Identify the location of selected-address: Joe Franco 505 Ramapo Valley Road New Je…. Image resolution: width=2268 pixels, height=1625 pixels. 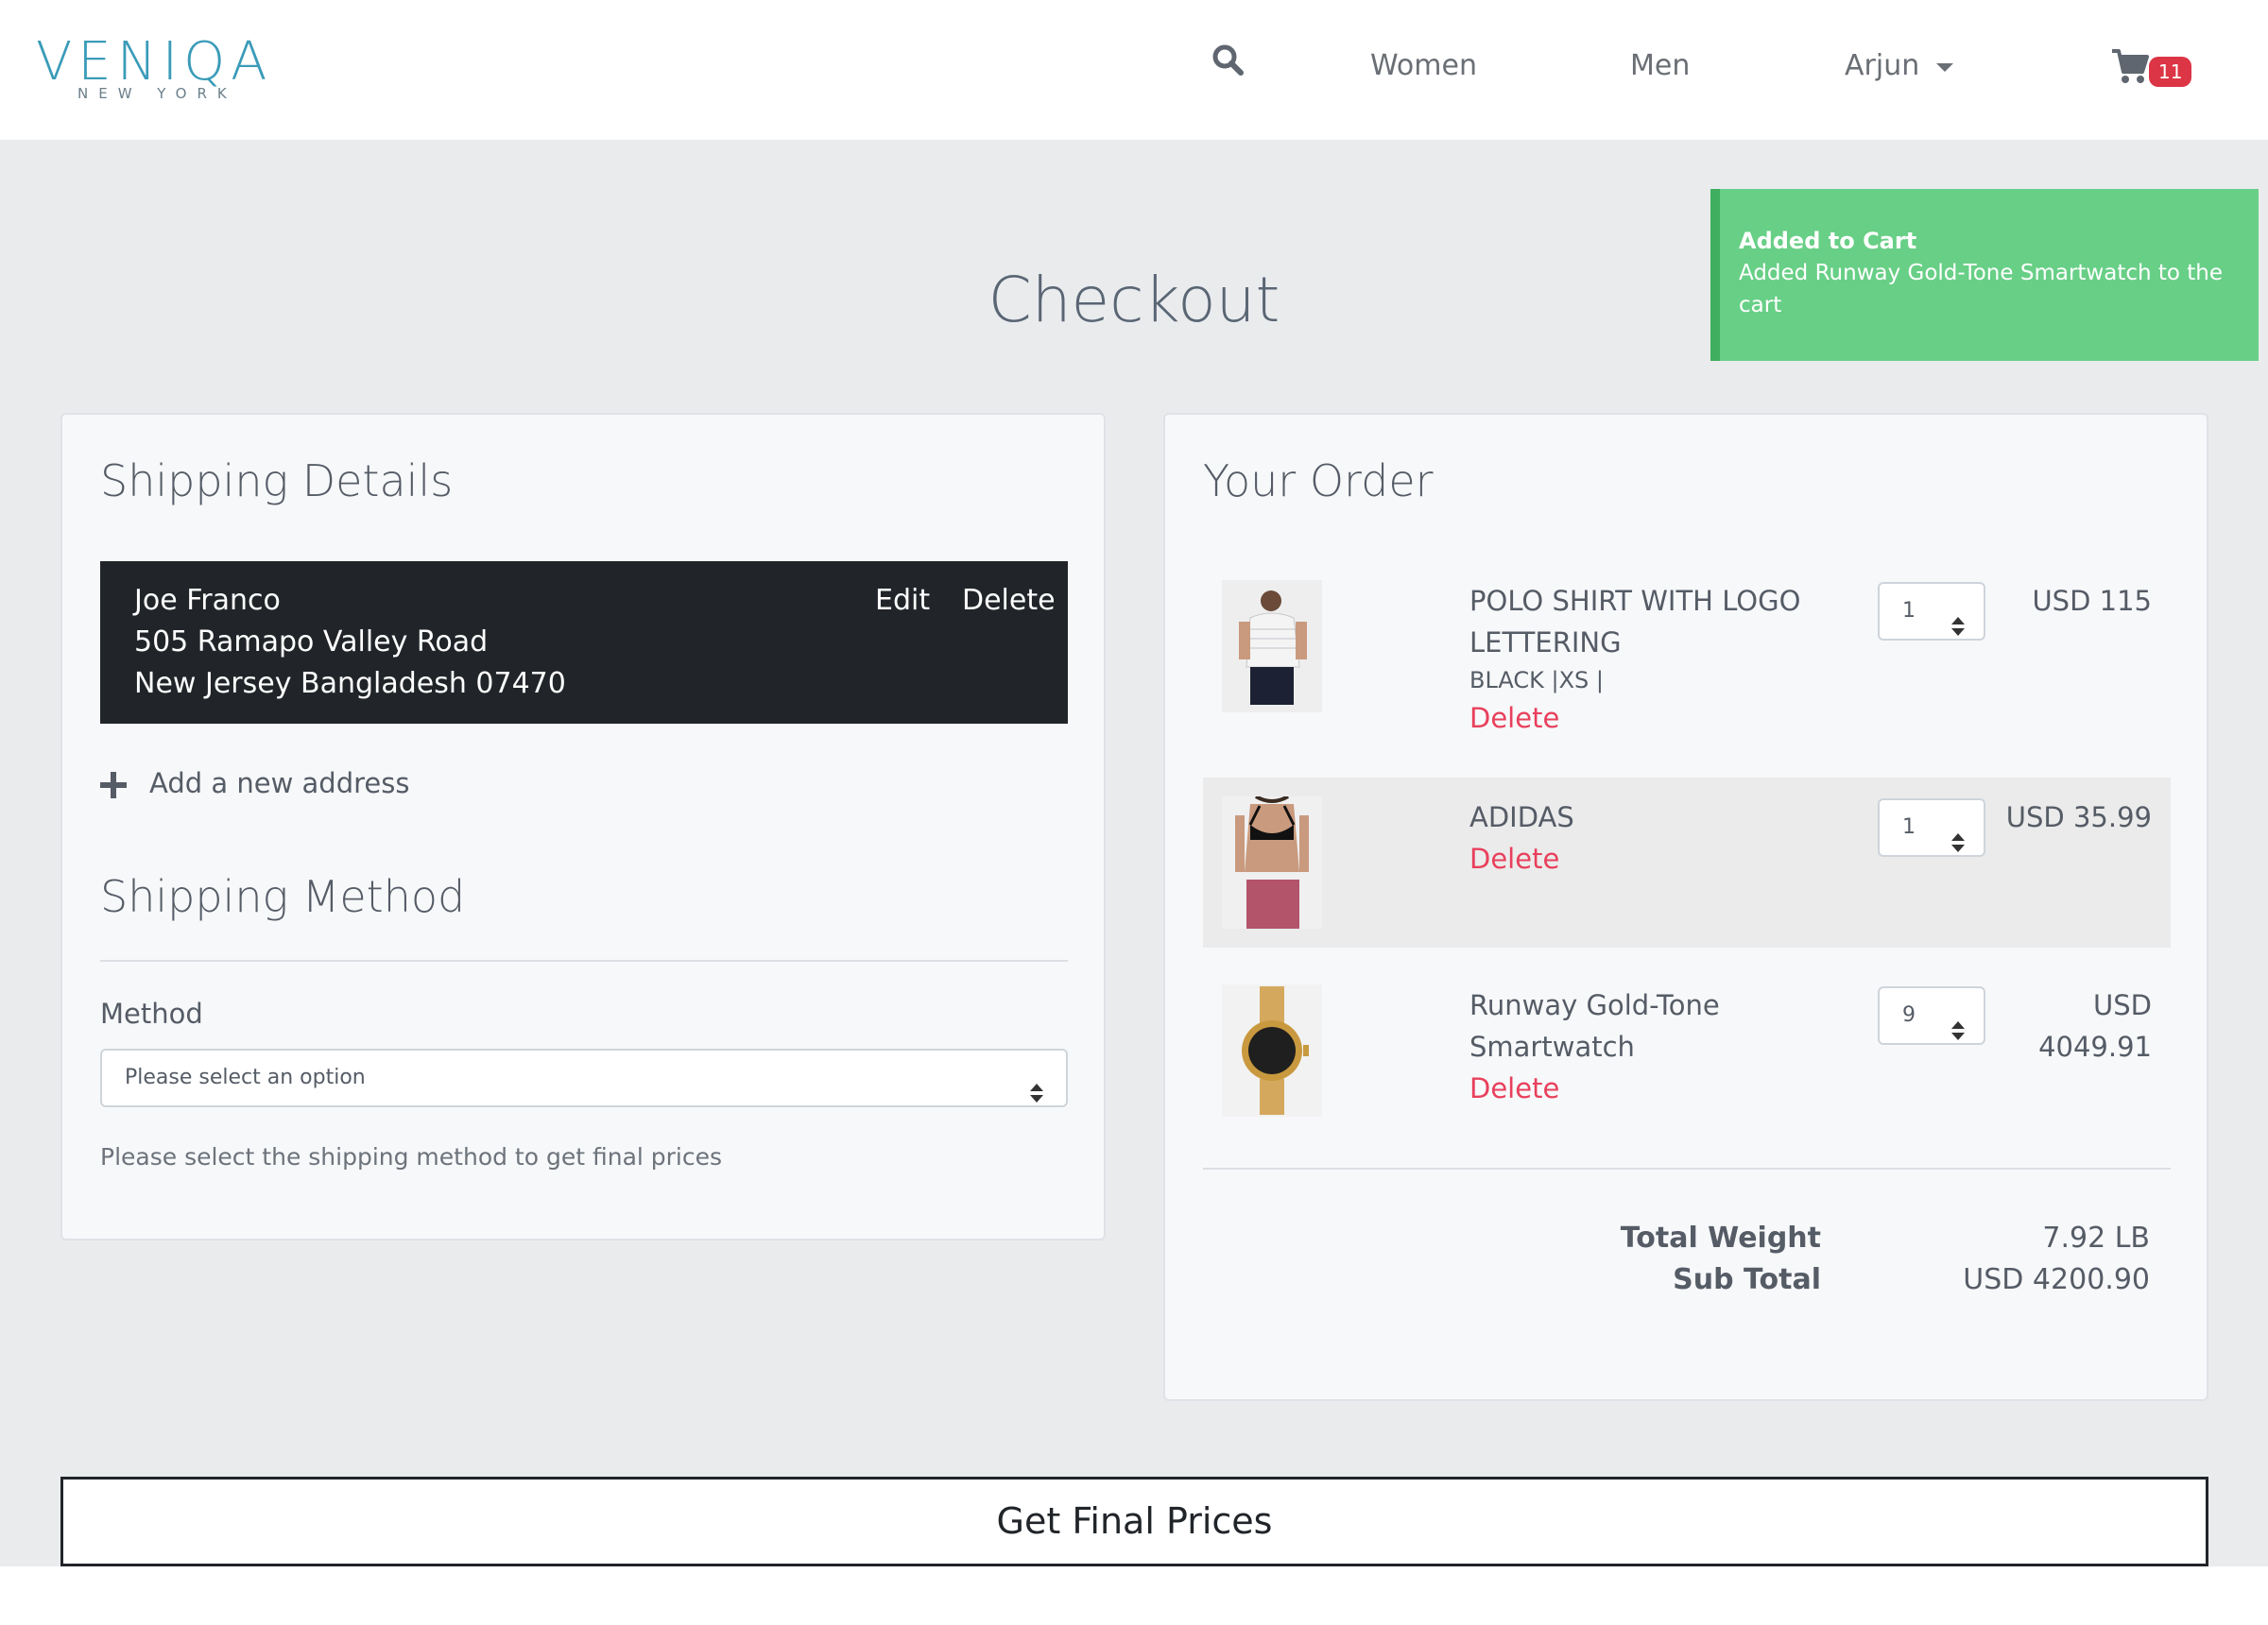
(584, 642).